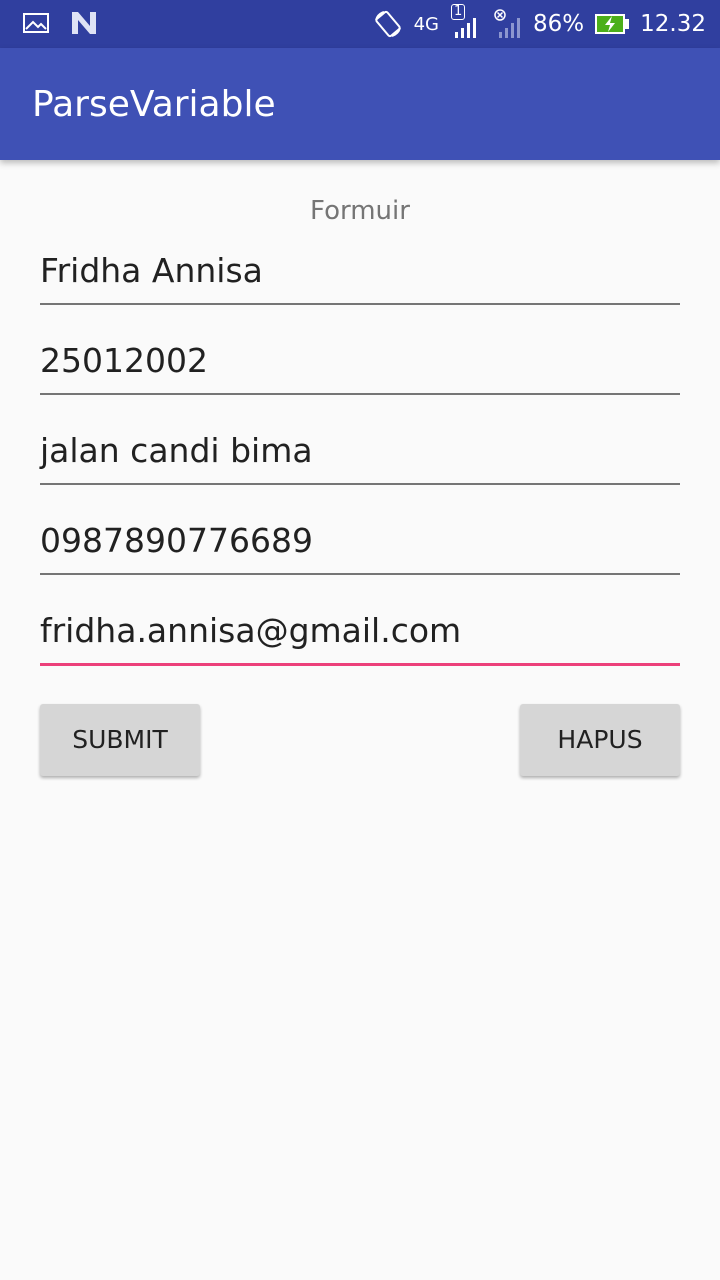 This screenshot has width=720, height=1280. What do you see at coordinates (154, 104) in the screenshot?
I see `app-title: ParseVariable` at bounding box center [154, 104].